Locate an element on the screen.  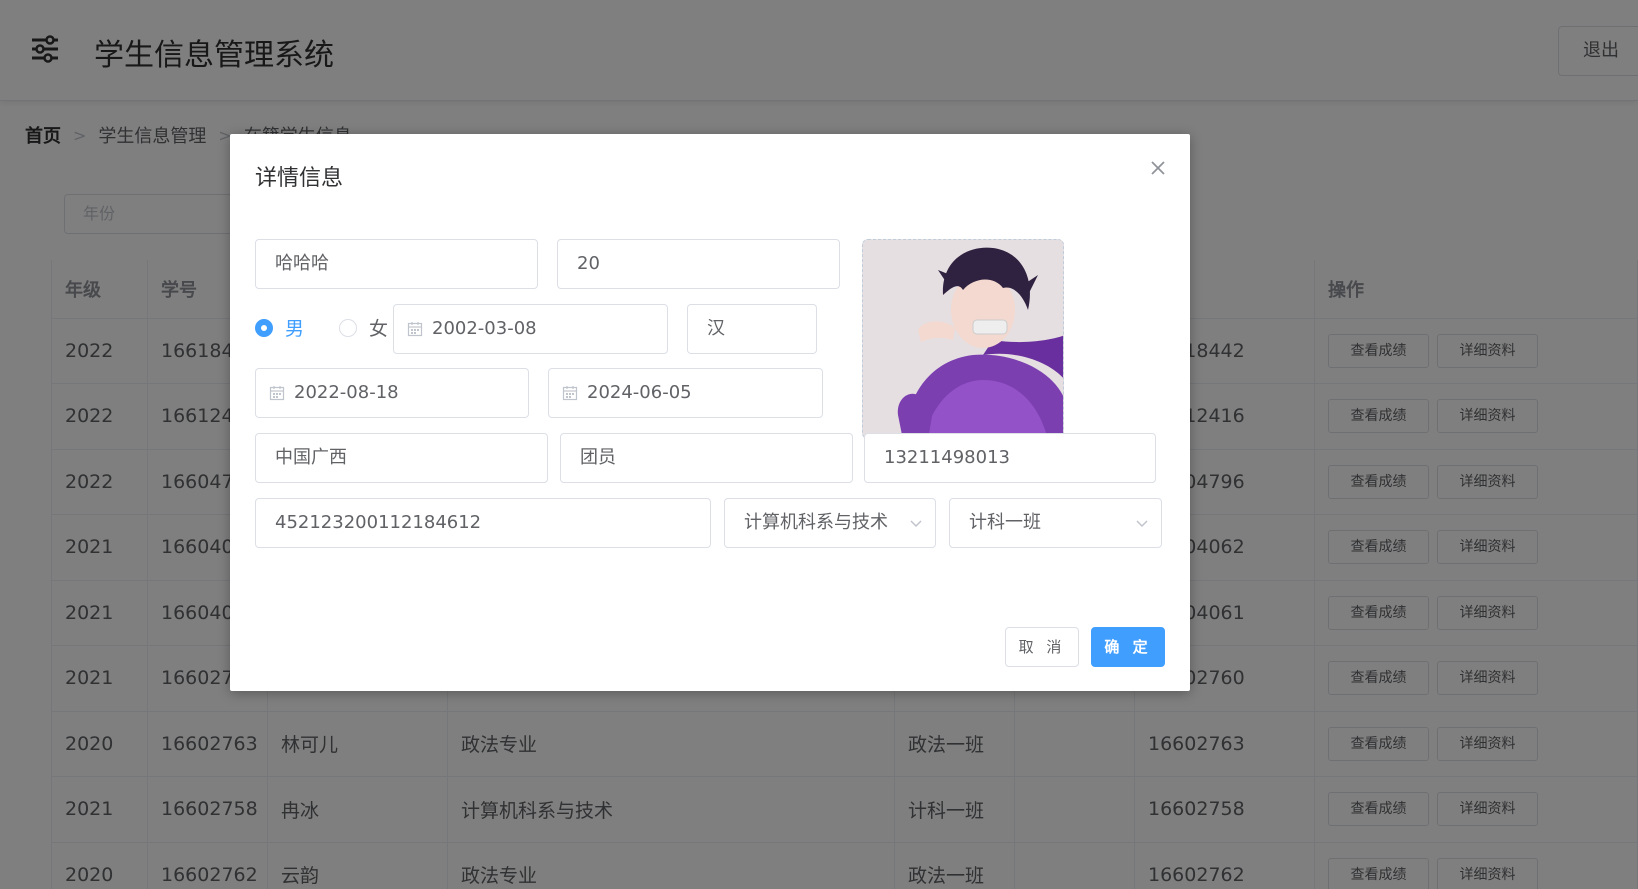
age-input: 20 is located at coordinates (698, 264).